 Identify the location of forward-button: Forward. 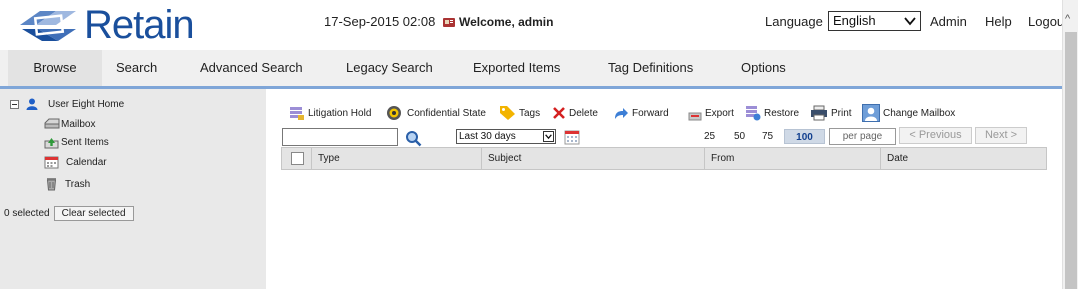
(641, 113).